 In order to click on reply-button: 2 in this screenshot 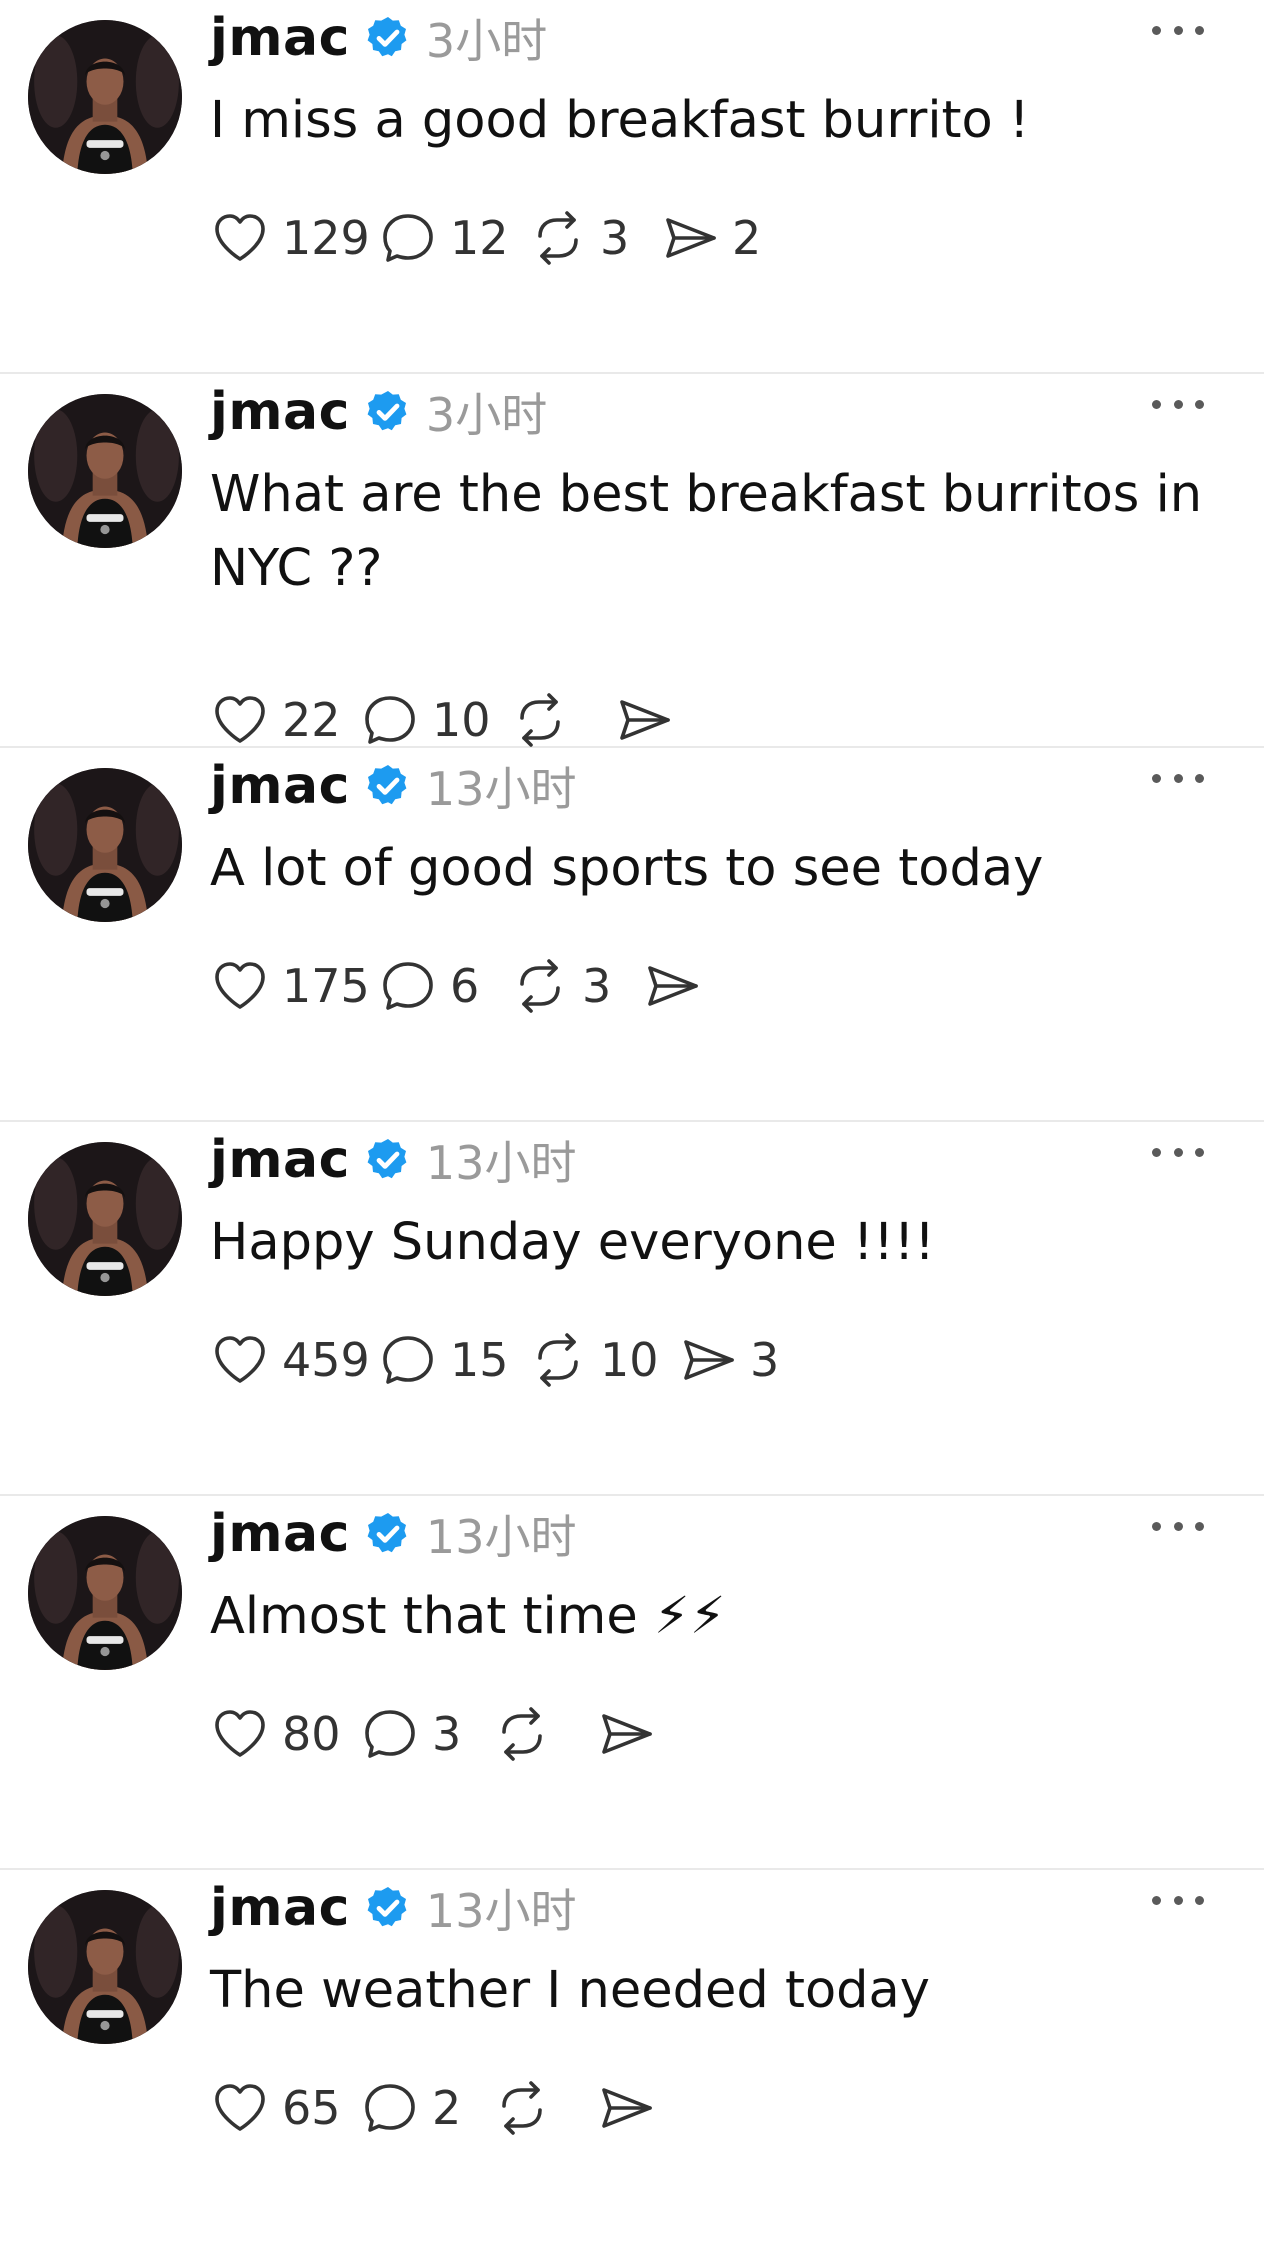, I will do `click(424, 2108)`.